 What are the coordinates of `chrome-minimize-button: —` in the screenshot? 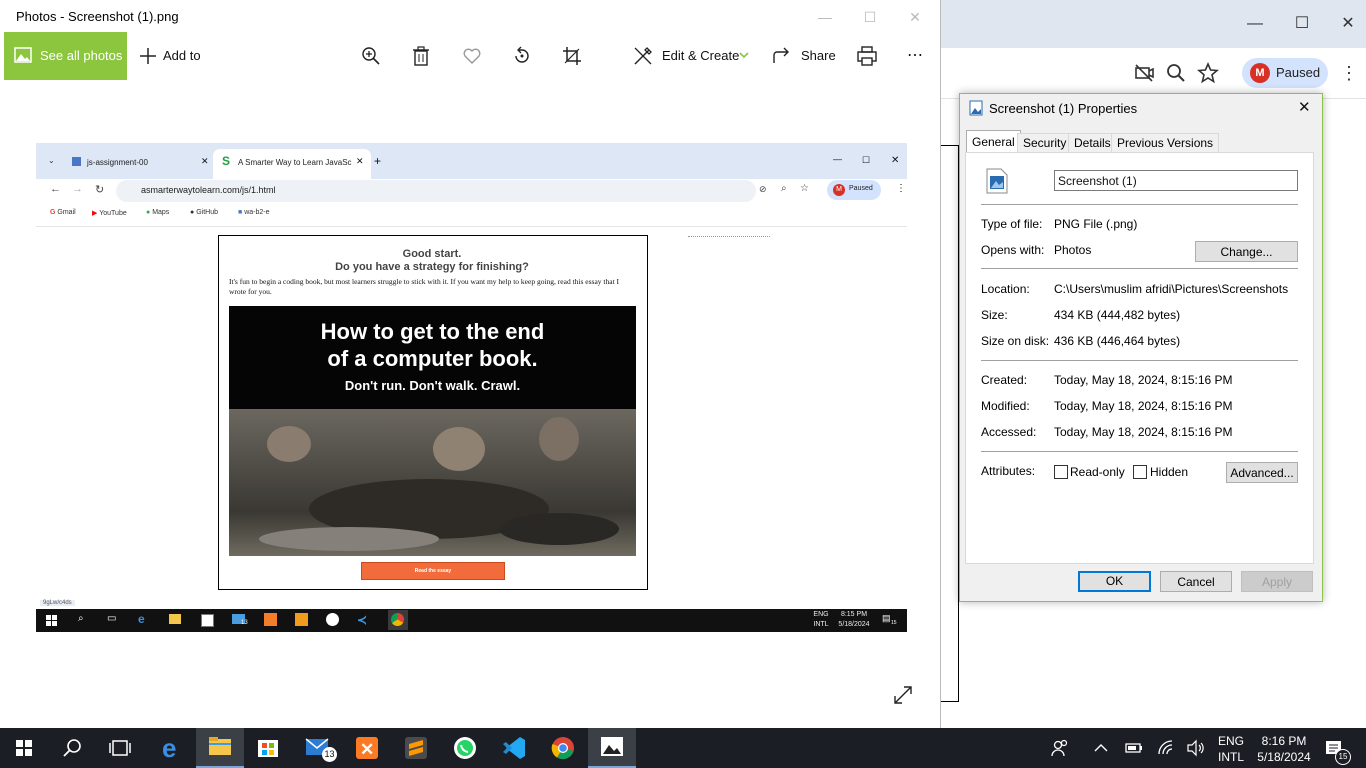 It's located at (1255, 24).